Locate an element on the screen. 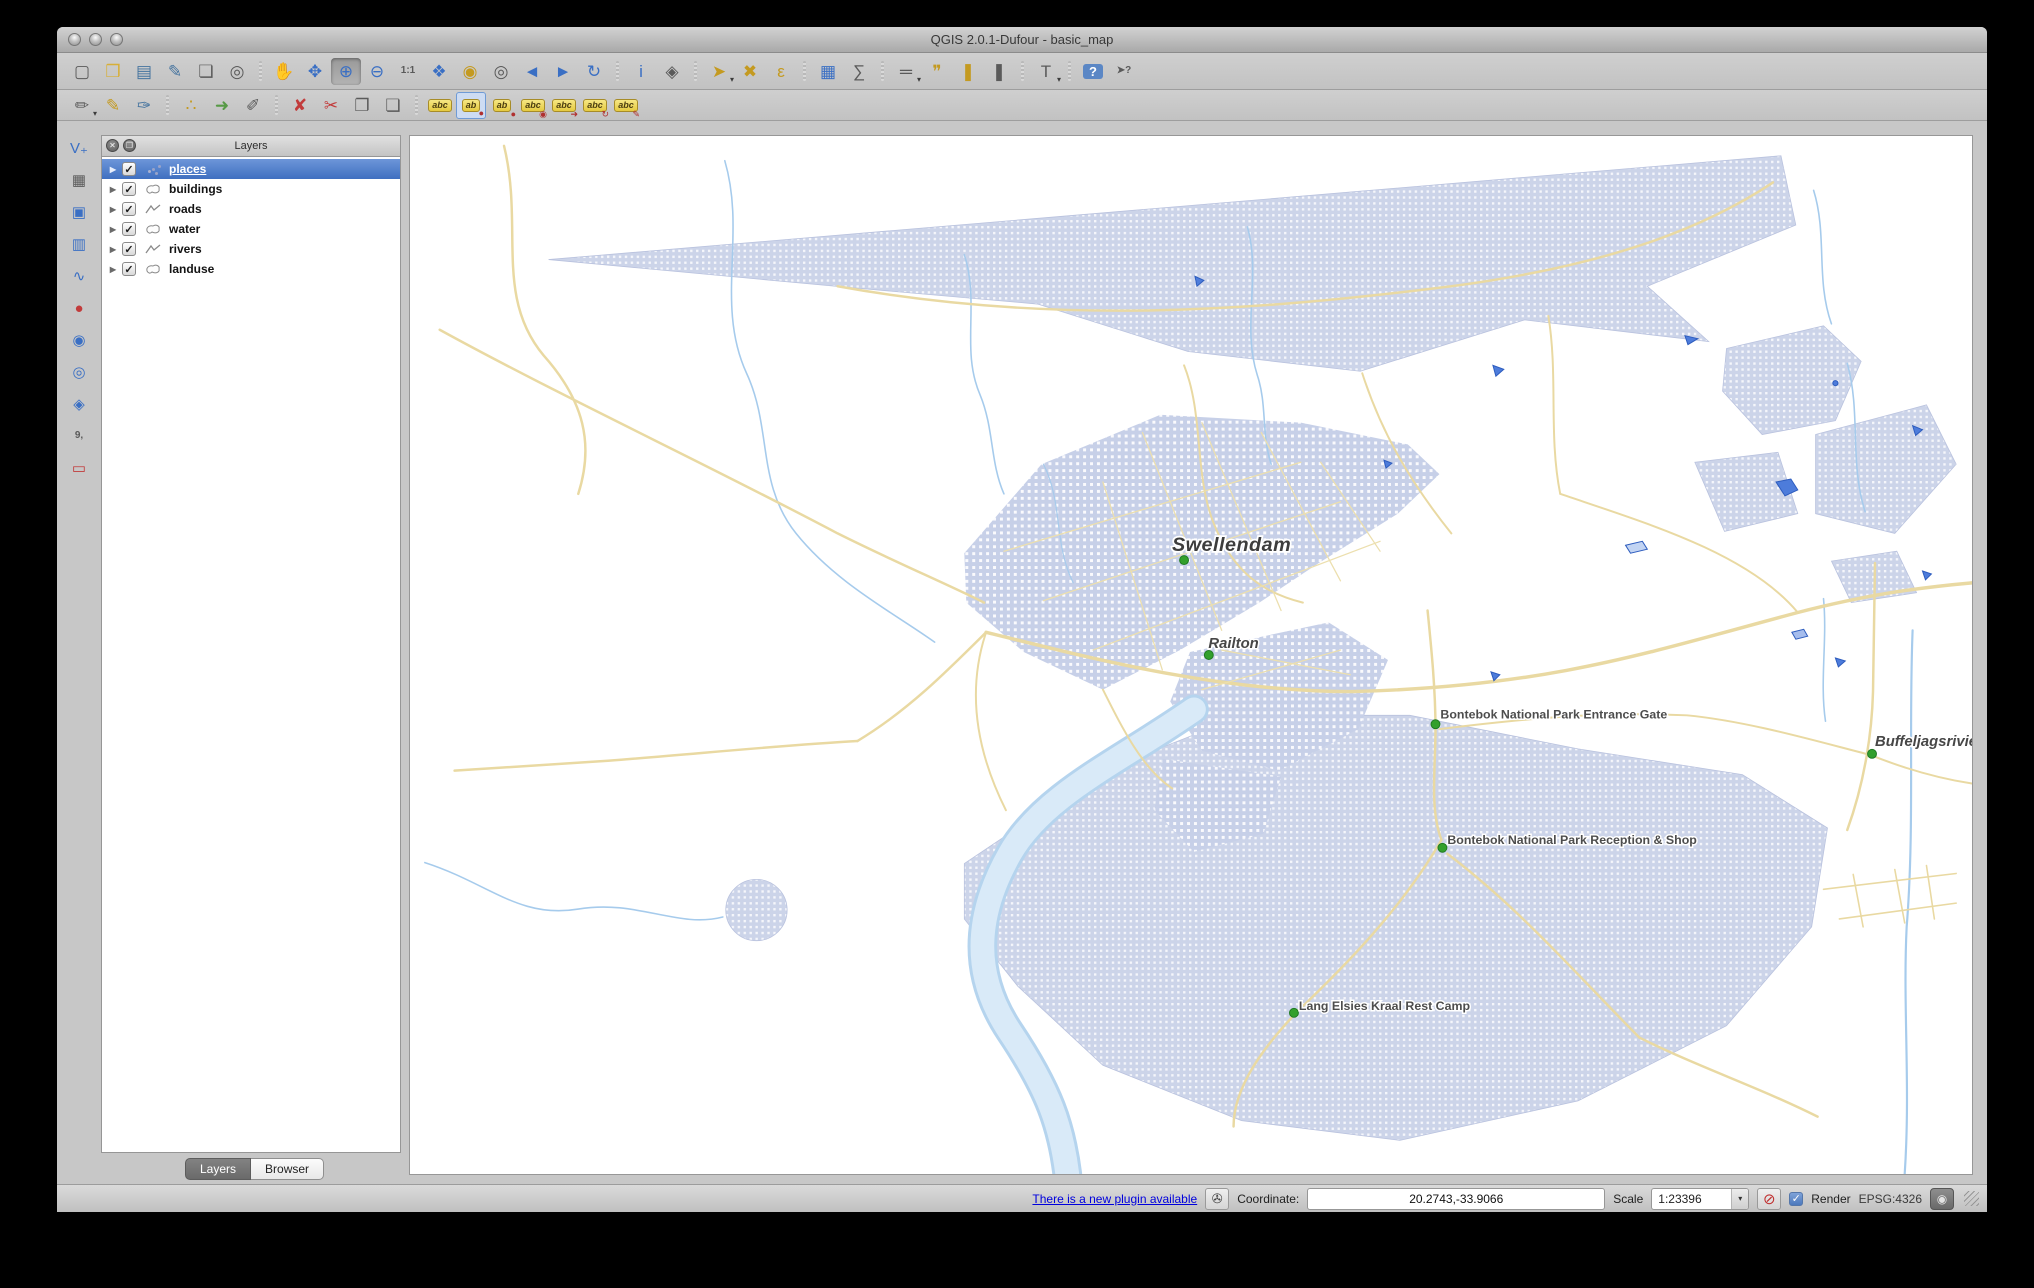 This screenshot has height=1288, width=2034. paste-features-button: ❏ is located at coordinates (393, 105).